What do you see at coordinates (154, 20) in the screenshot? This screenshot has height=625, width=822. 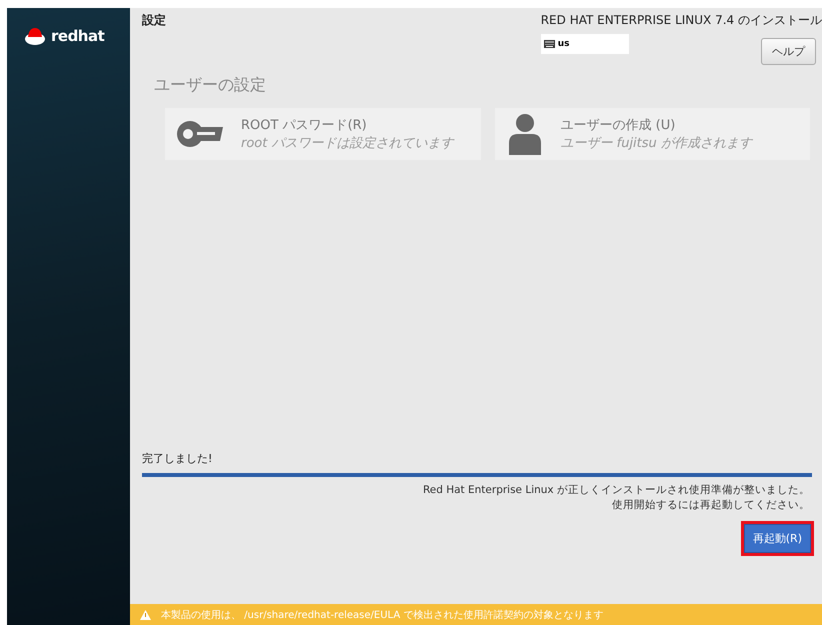 I see `page-title: 設定` at bounding box center [154, 20].